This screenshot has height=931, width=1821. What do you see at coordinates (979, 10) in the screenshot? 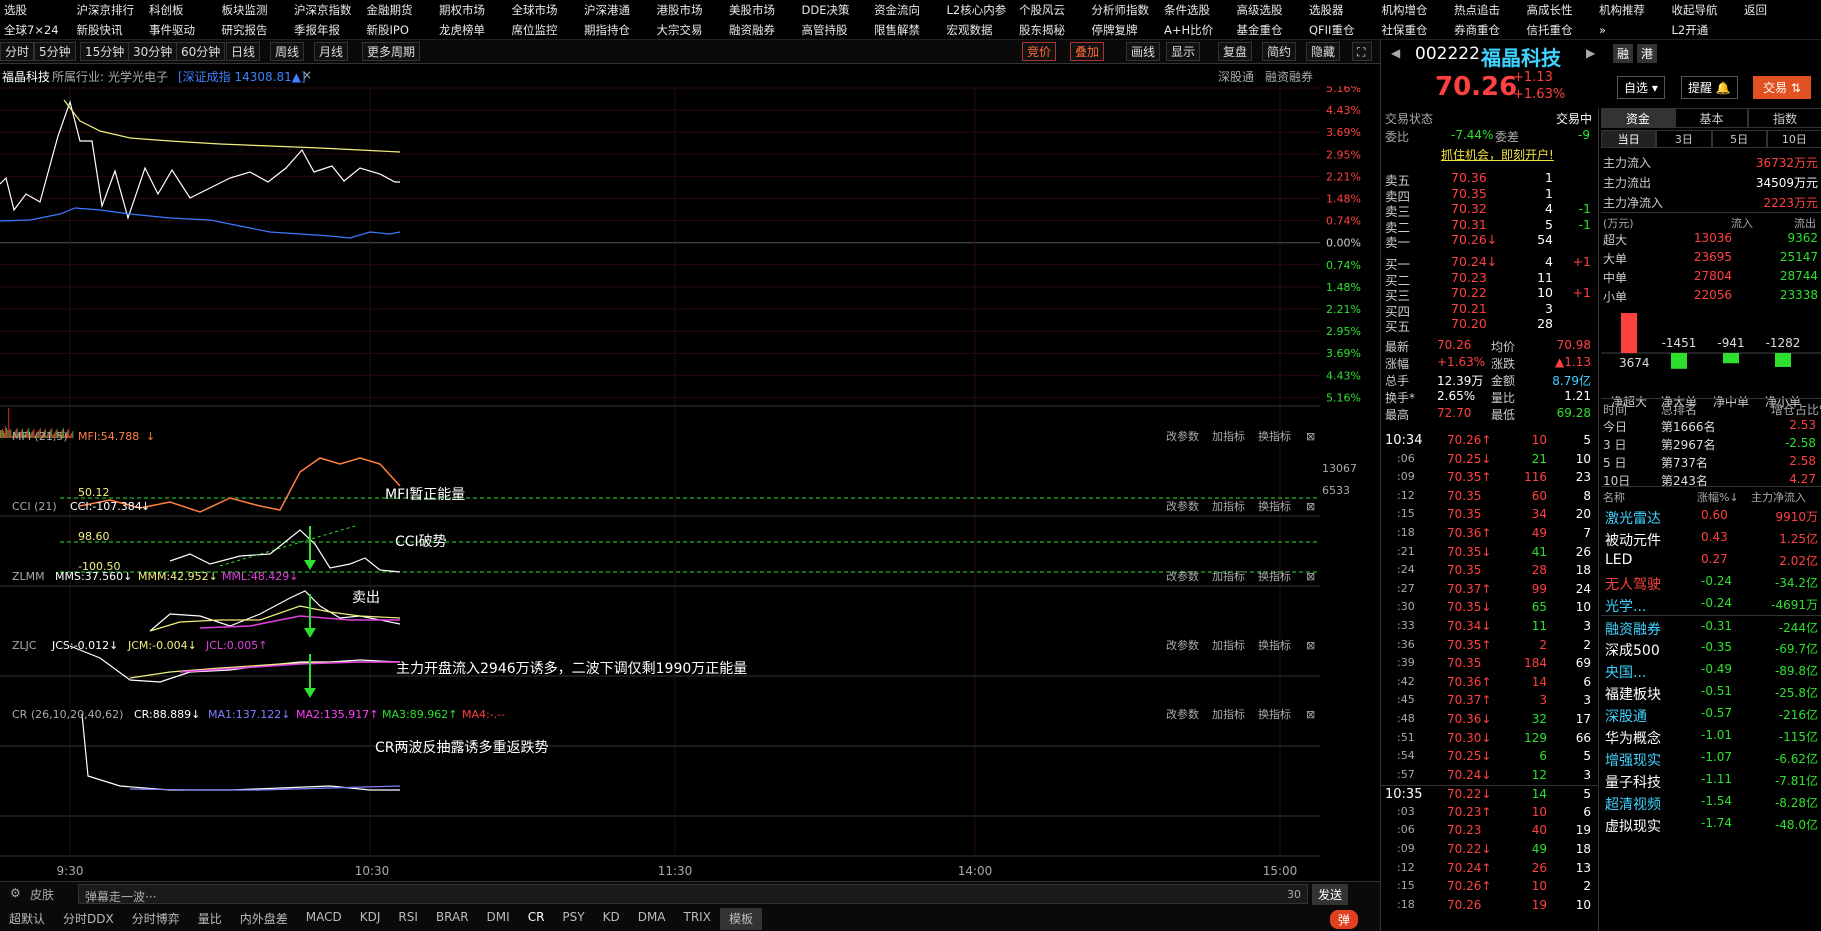
I see `menu-item: L2核心内参` at bounding box center [979, 10].